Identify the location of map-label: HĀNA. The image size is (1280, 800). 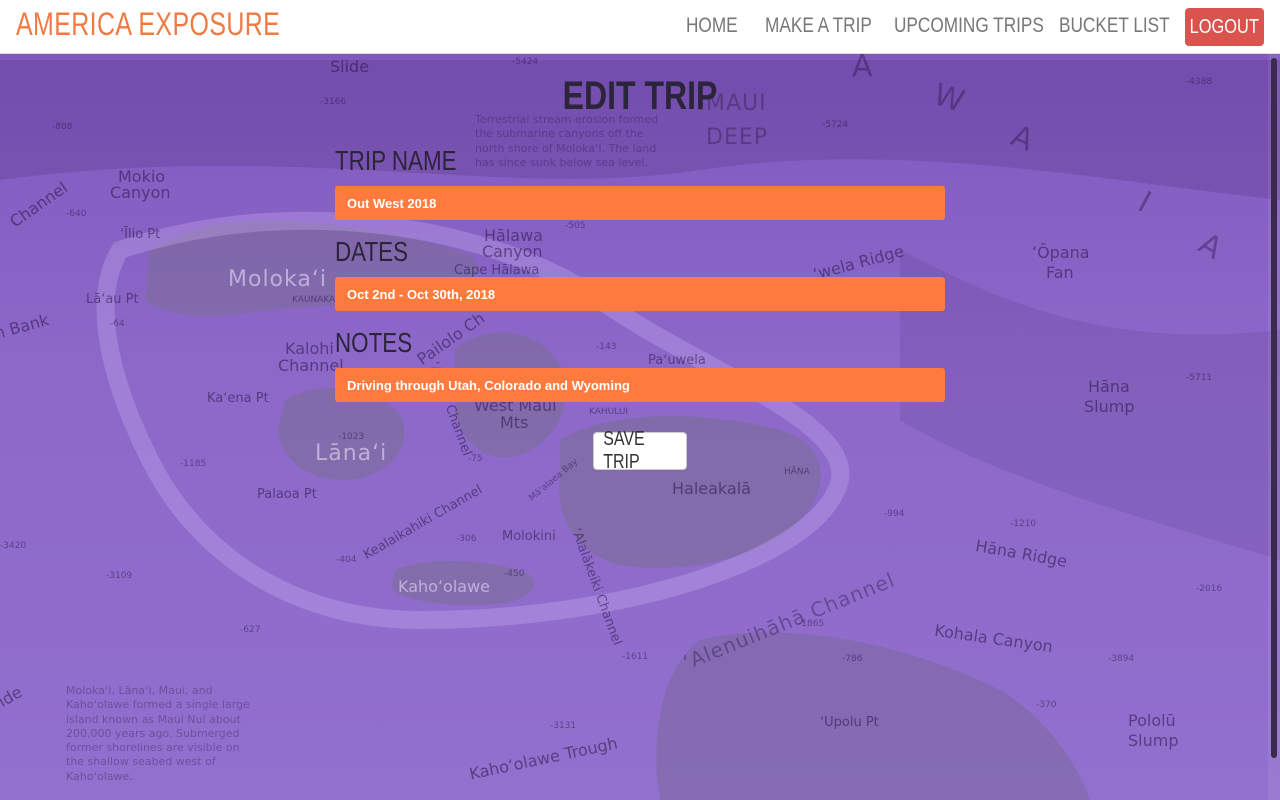
(797, 472).